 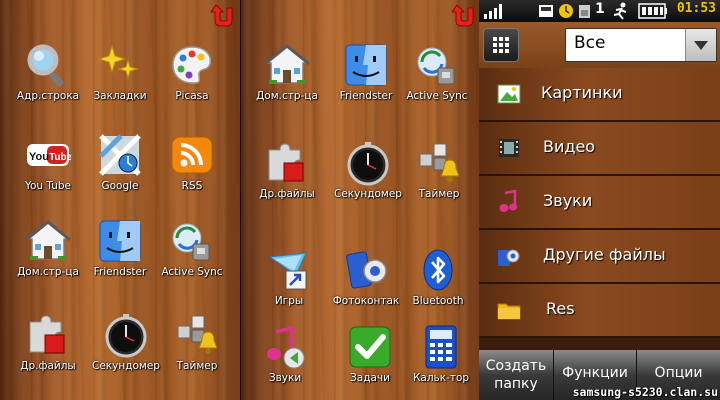 I want to click on app-bluetooth: Bluetooth, so click(x=438, y=277).